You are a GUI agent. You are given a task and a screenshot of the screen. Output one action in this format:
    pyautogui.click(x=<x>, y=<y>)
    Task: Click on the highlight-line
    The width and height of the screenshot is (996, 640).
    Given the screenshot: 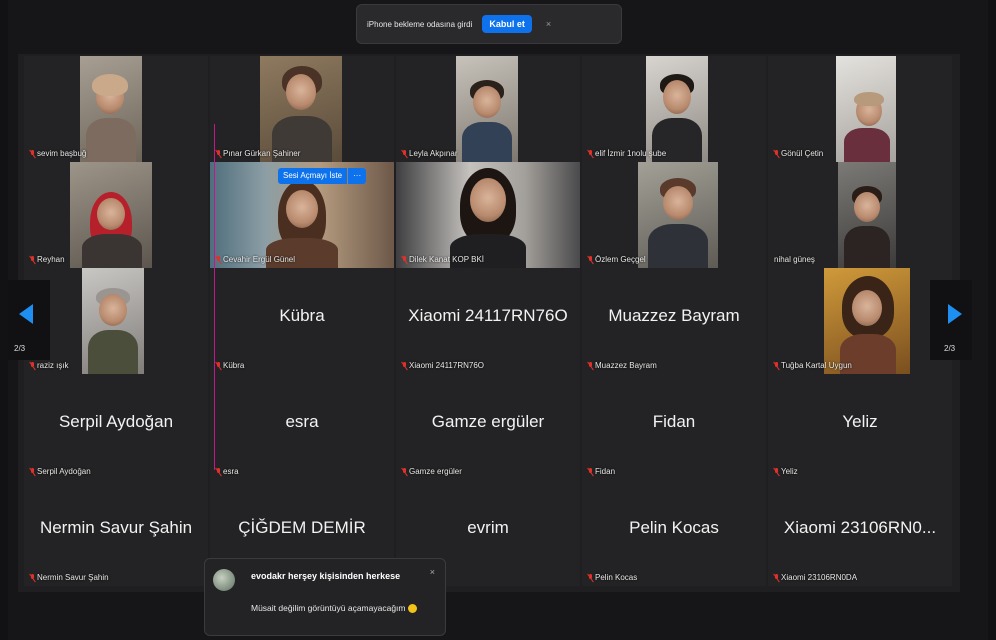 What is the action you would take?
    pyautogui.click(x=214, y=297)
    